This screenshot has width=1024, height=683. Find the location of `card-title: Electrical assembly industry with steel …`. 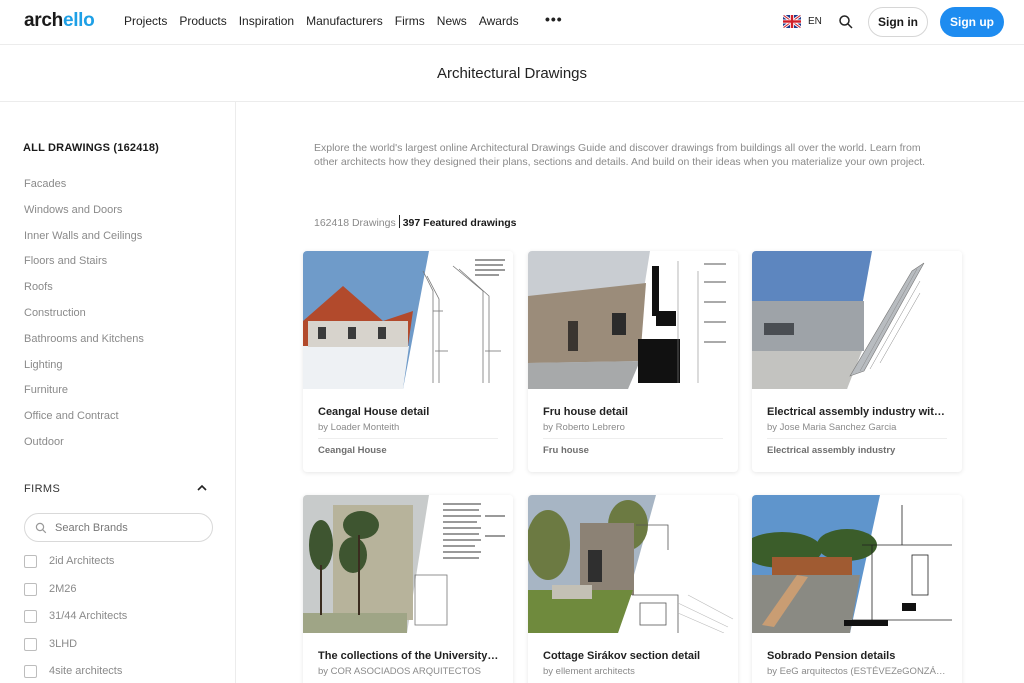

card-title: Electrical assembly industry with steel … is located at coordinates (858, 412).